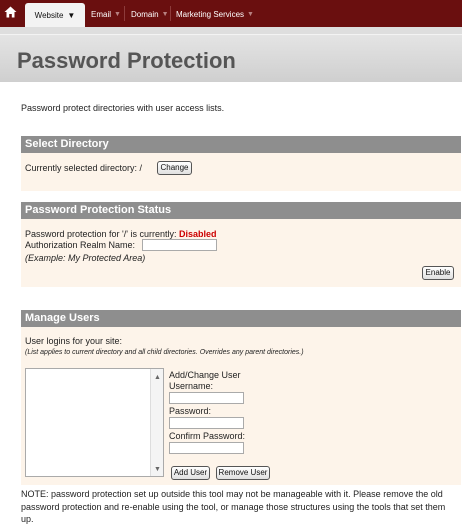 The height and width of the screenshot is (530, 462). What do you see at coordinates (94, 422) in the screenshot?
I see `users-listbox: ▲ ▼` at bounding box center [94, 422].